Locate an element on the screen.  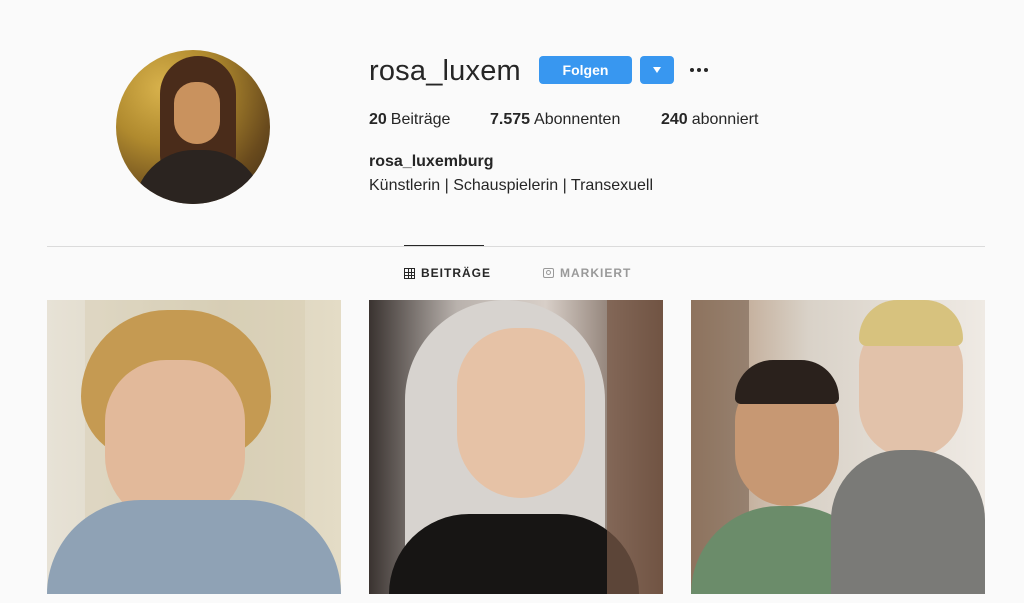
profile-avatar is located at coordinates (193, 127).